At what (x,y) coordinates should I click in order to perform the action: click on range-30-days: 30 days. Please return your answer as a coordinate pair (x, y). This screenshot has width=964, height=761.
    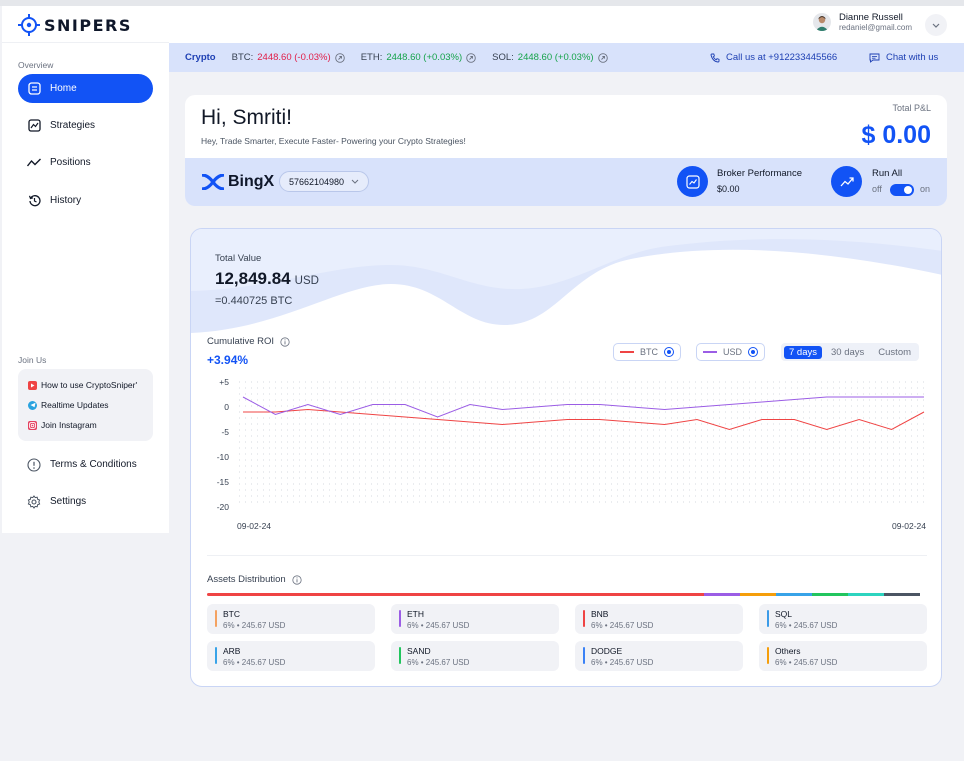
    Looking at the image, I should click on (847, 352).